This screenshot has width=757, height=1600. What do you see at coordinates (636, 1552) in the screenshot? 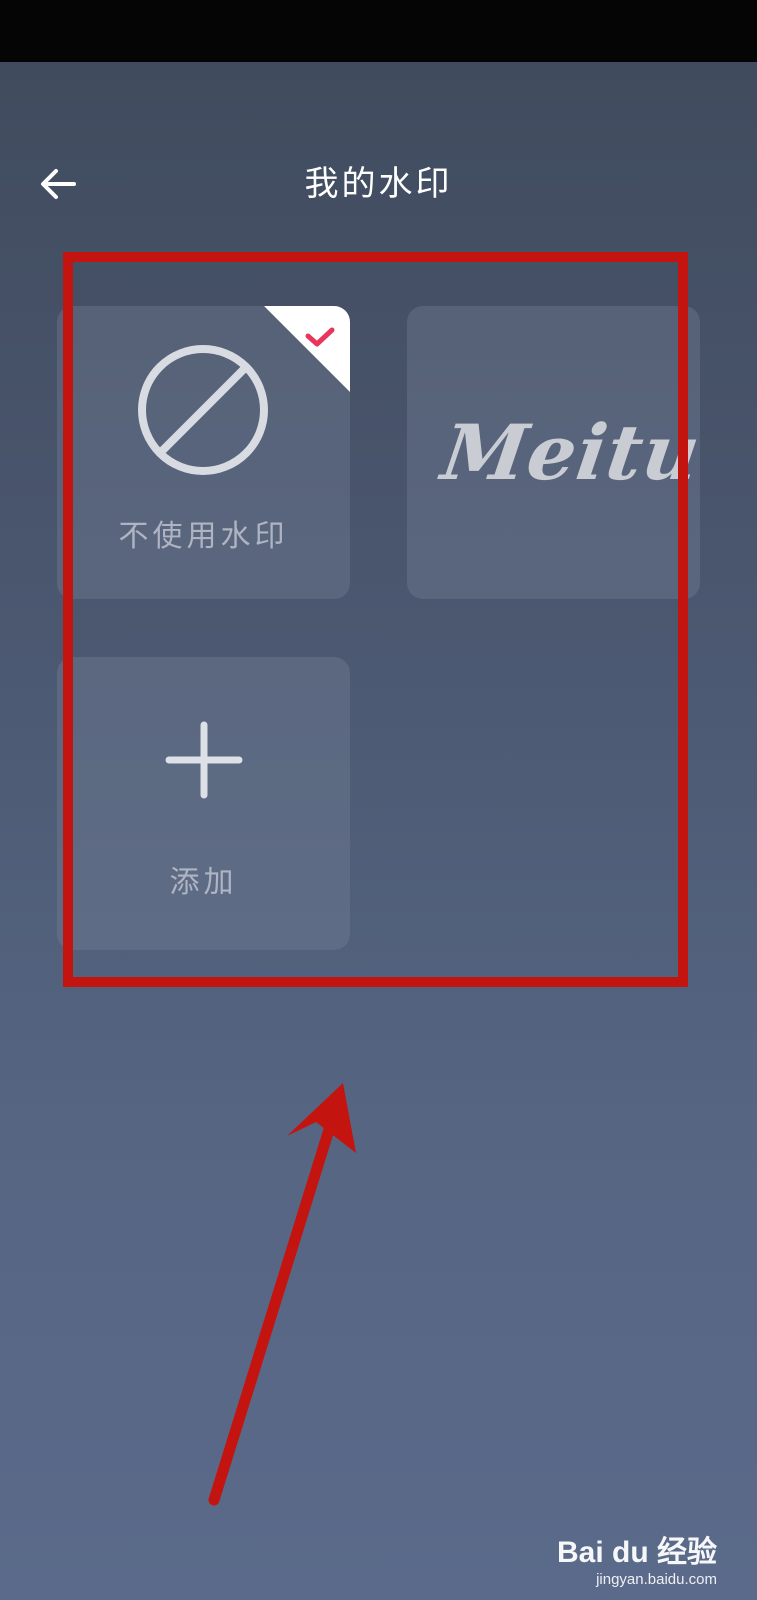
I see `watermark-brand: Bai du 经验` at bounding box center [636, 1552].